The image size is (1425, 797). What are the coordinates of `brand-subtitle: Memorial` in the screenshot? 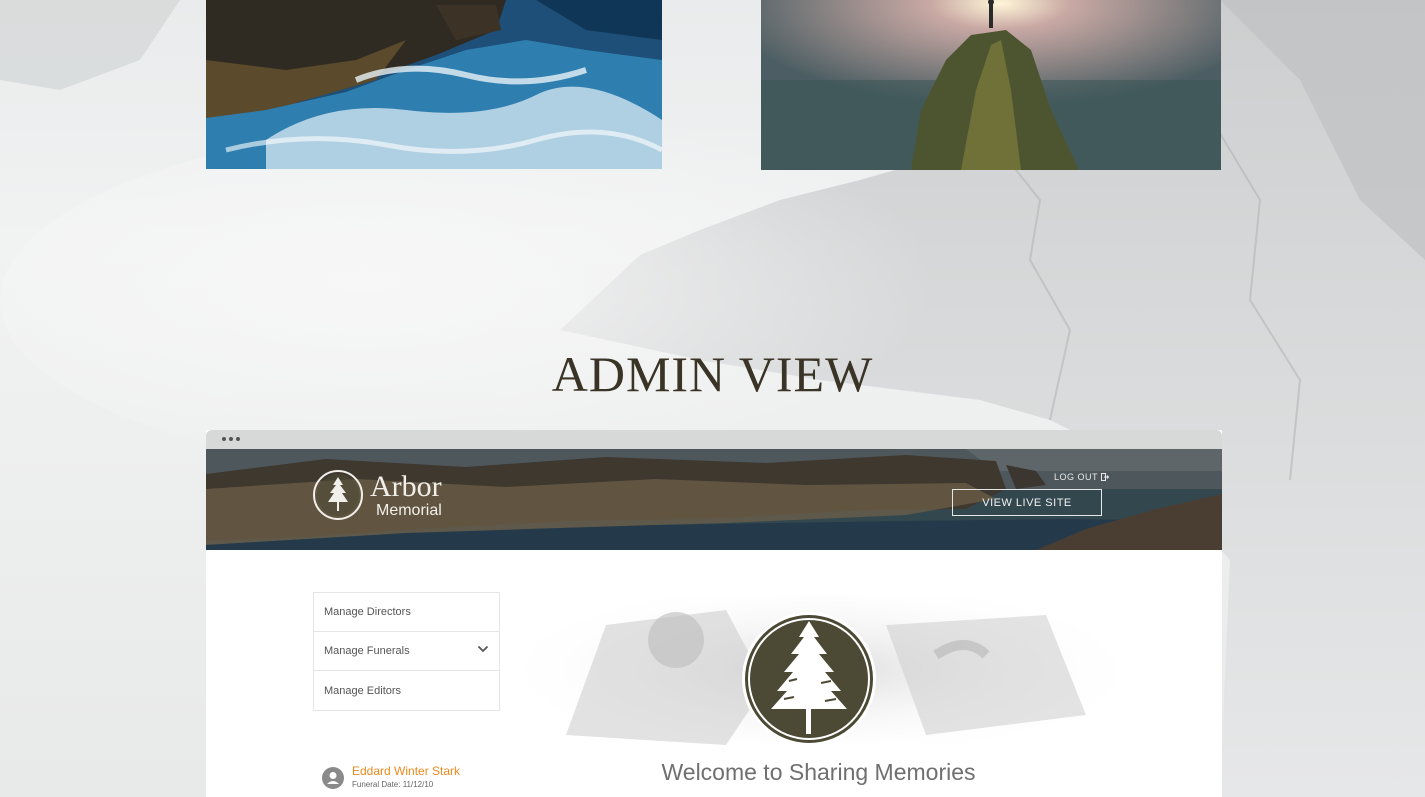 It's located at (409, 510).